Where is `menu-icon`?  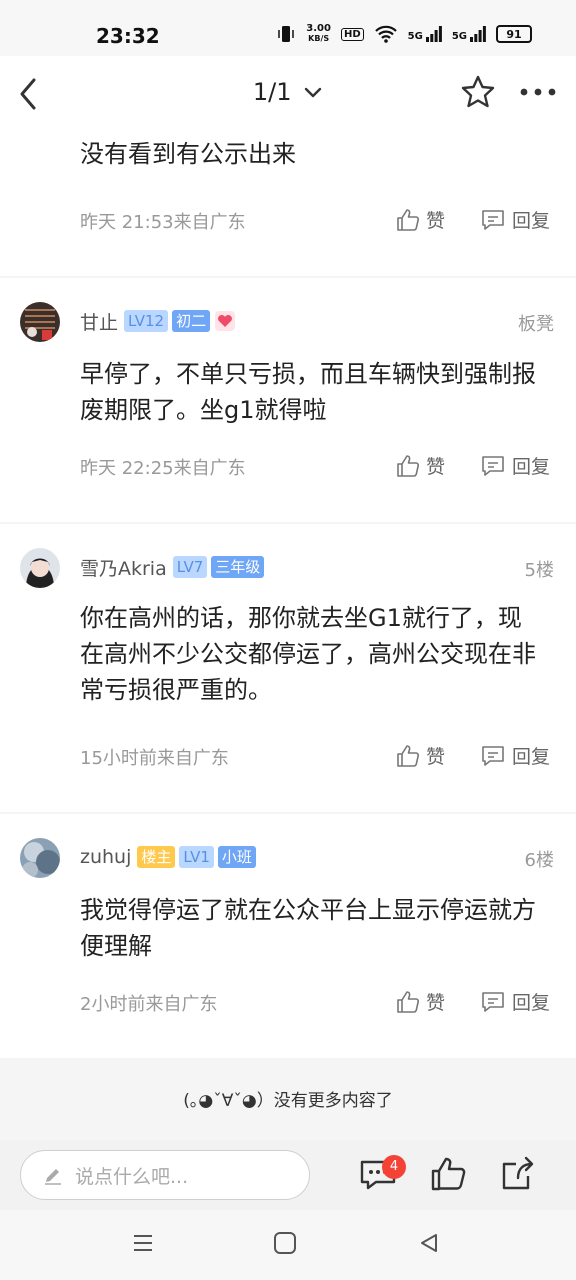
menu-icon is located at coordinates (143, 1243).